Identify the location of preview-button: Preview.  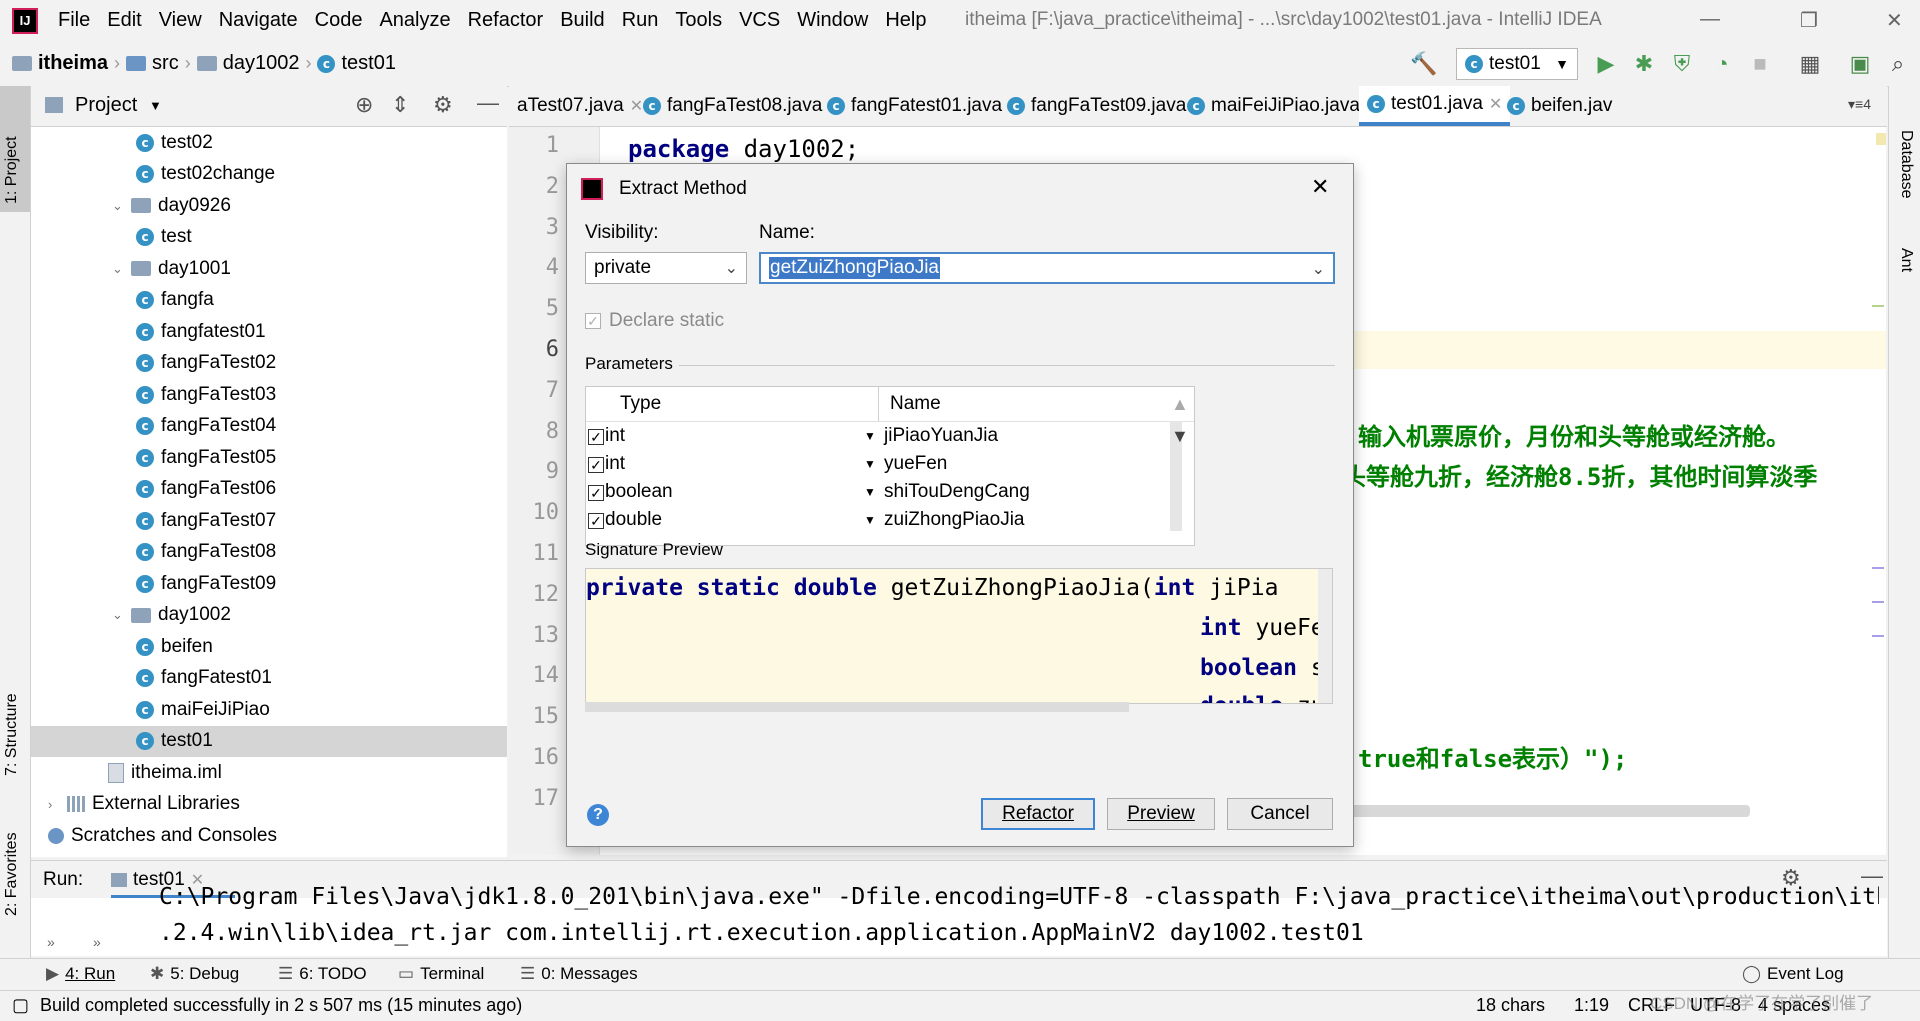
(1161, 814).